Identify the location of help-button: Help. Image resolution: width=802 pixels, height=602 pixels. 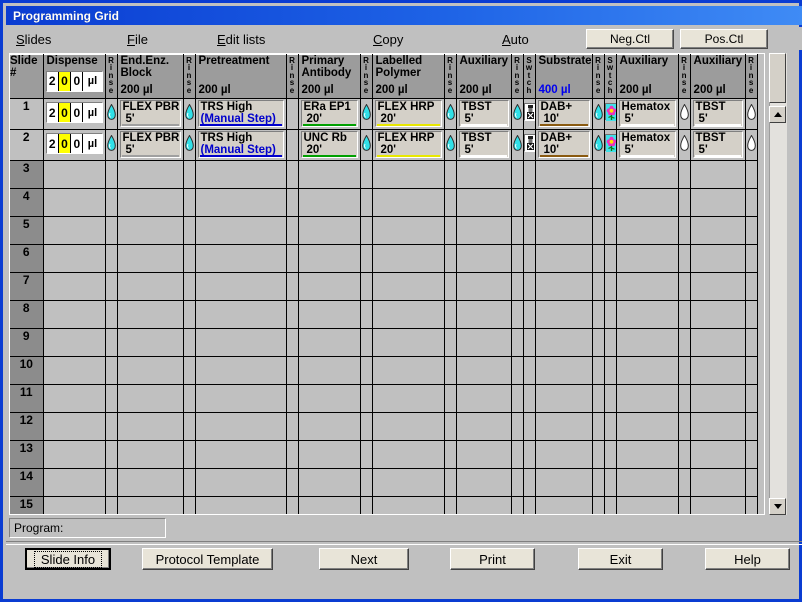
(747, 559).